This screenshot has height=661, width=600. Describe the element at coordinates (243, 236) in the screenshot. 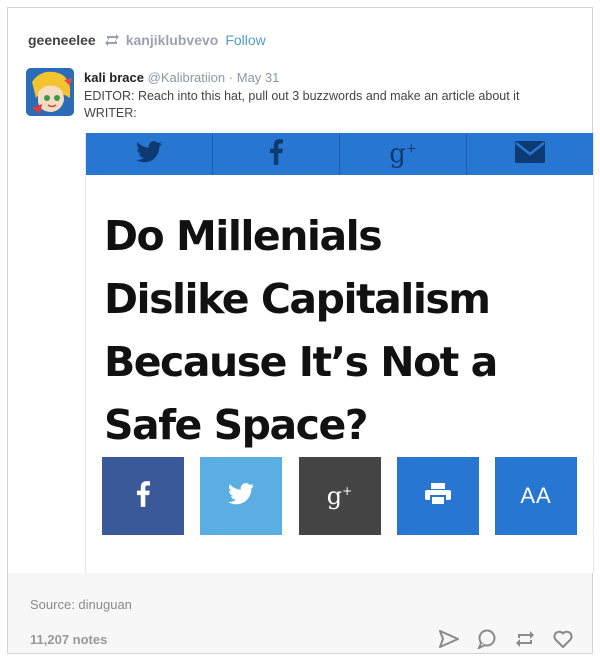

I see `headline-line: Do Millenials` at that location.